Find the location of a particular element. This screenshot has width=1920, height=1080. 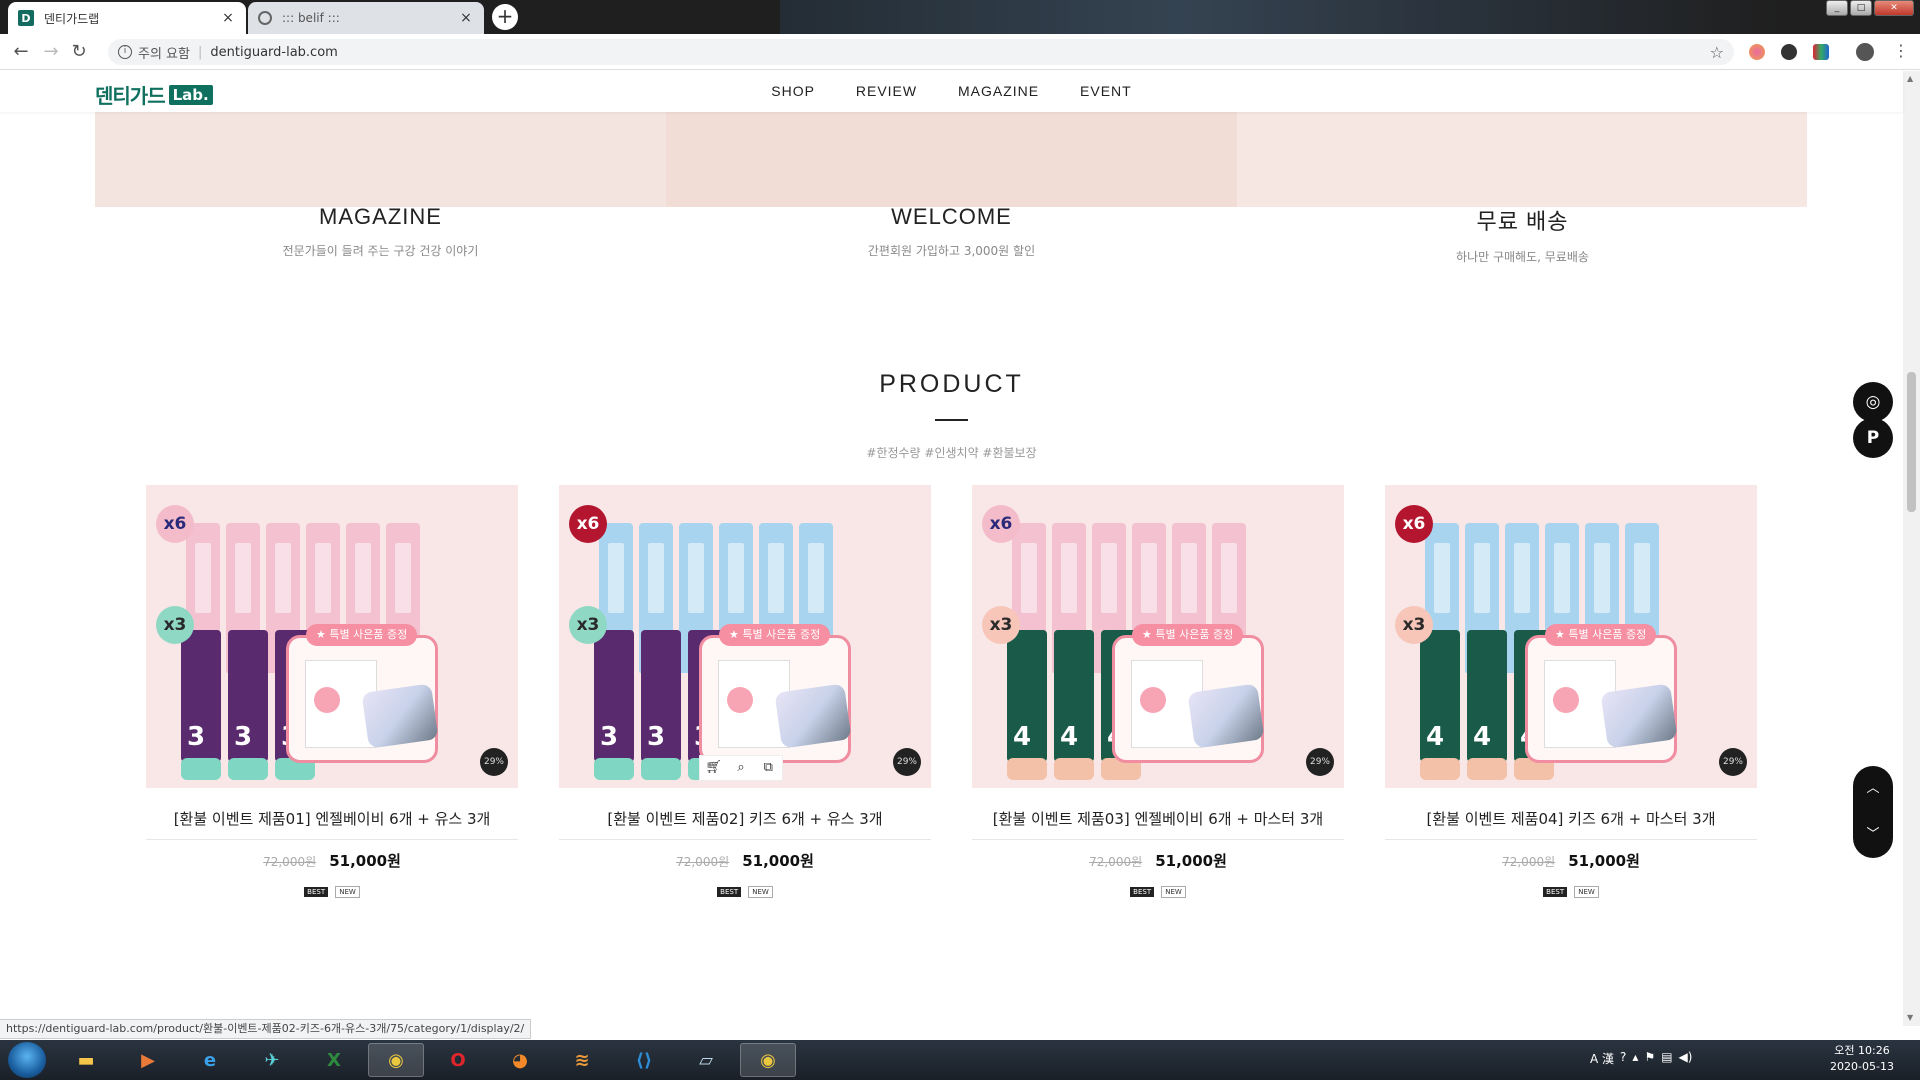

pay-icon: P is located at coordinates (1873, 438).